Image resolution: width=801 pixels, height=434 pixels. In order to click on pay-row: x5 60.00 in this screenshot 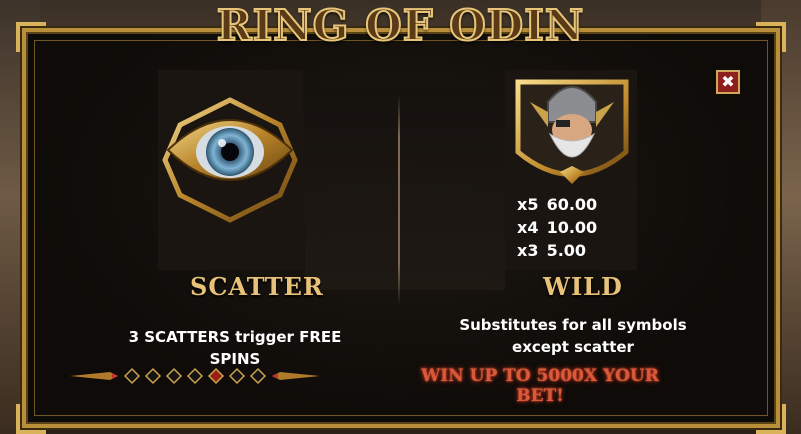, I will do `click(557, 204)`.